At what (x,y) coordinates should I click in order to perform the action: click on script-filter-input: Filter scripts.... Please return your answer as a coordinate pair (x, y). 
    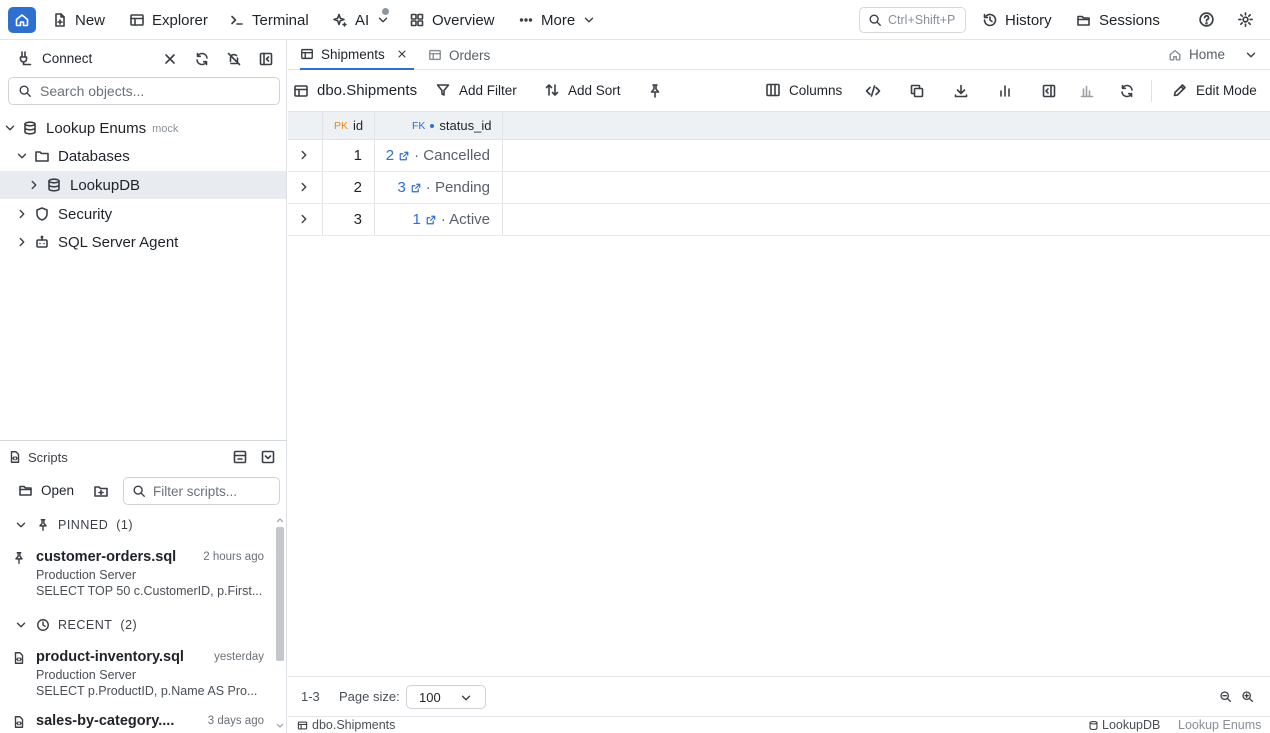
    Looking at the image, I should click on (201, 491).